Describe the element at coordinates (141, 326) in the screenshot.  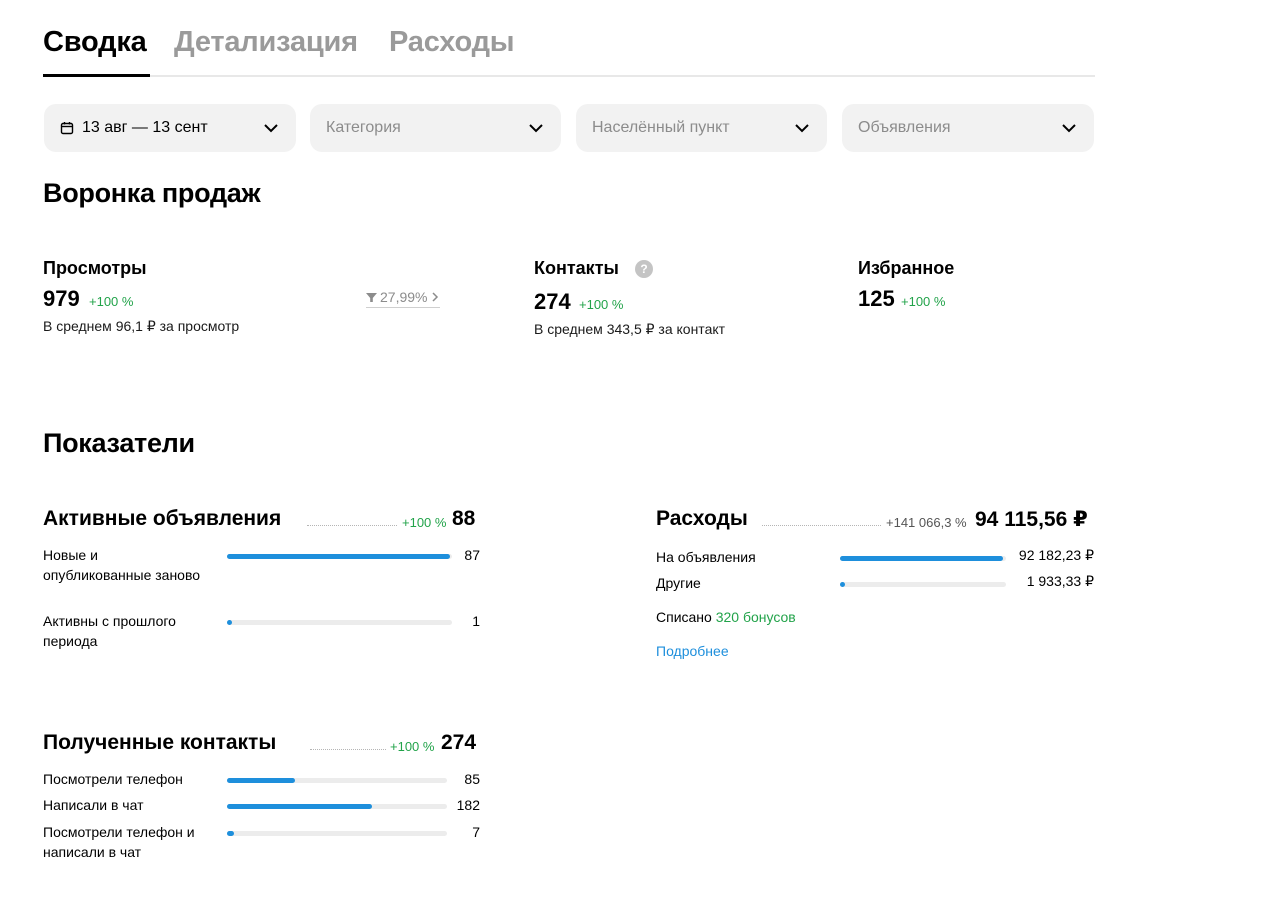
I see `views-average: В среднем 96,1 ₽ за просмотр` at that location.